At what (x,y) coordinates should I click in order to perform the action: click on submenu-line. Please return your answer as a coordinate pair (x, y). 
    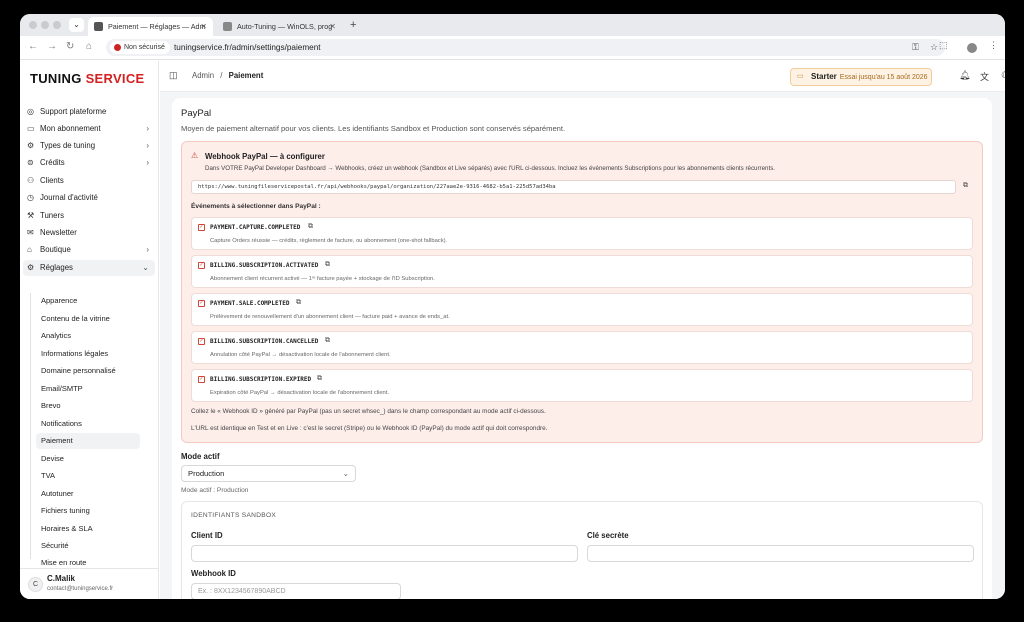
    Looking at the image, I should click on (30, 426).